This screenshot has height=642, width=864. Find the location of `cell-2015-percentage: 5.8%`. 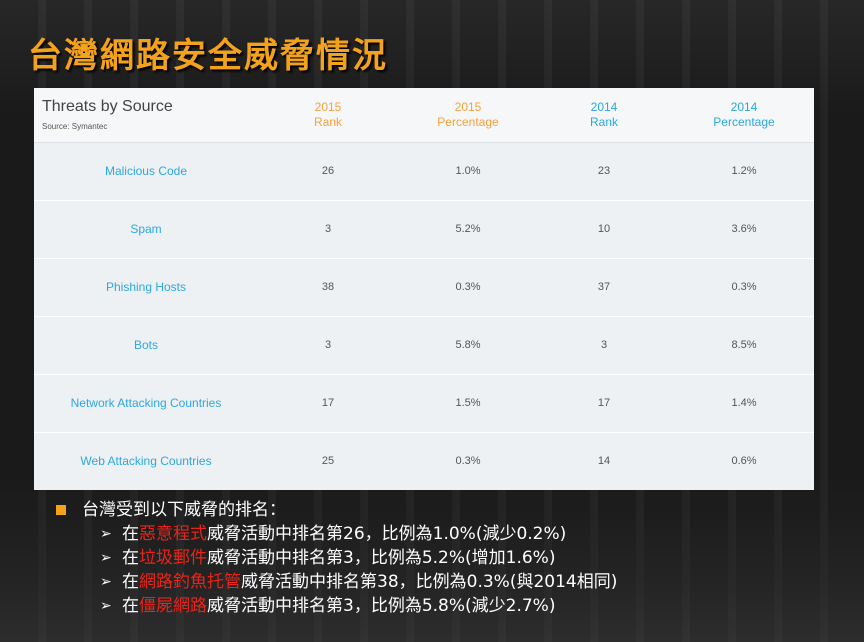

cell-2015-percentage: 5.8% is located at coordinates (468, 345).